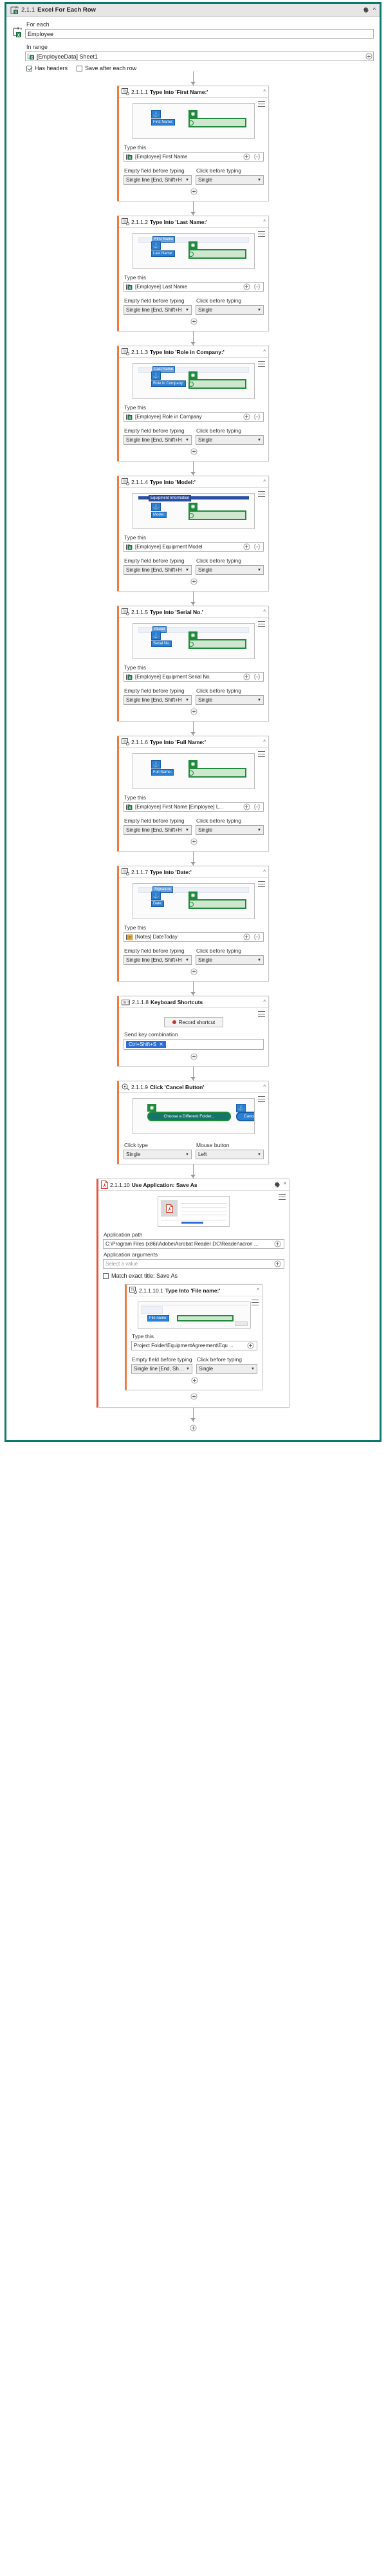 This screenshot has width=386, height=2576. Describe the element at coordinates (194, 417) in the screenshot. I see `type-this-input: X [Employee] Role in Company` at that location.